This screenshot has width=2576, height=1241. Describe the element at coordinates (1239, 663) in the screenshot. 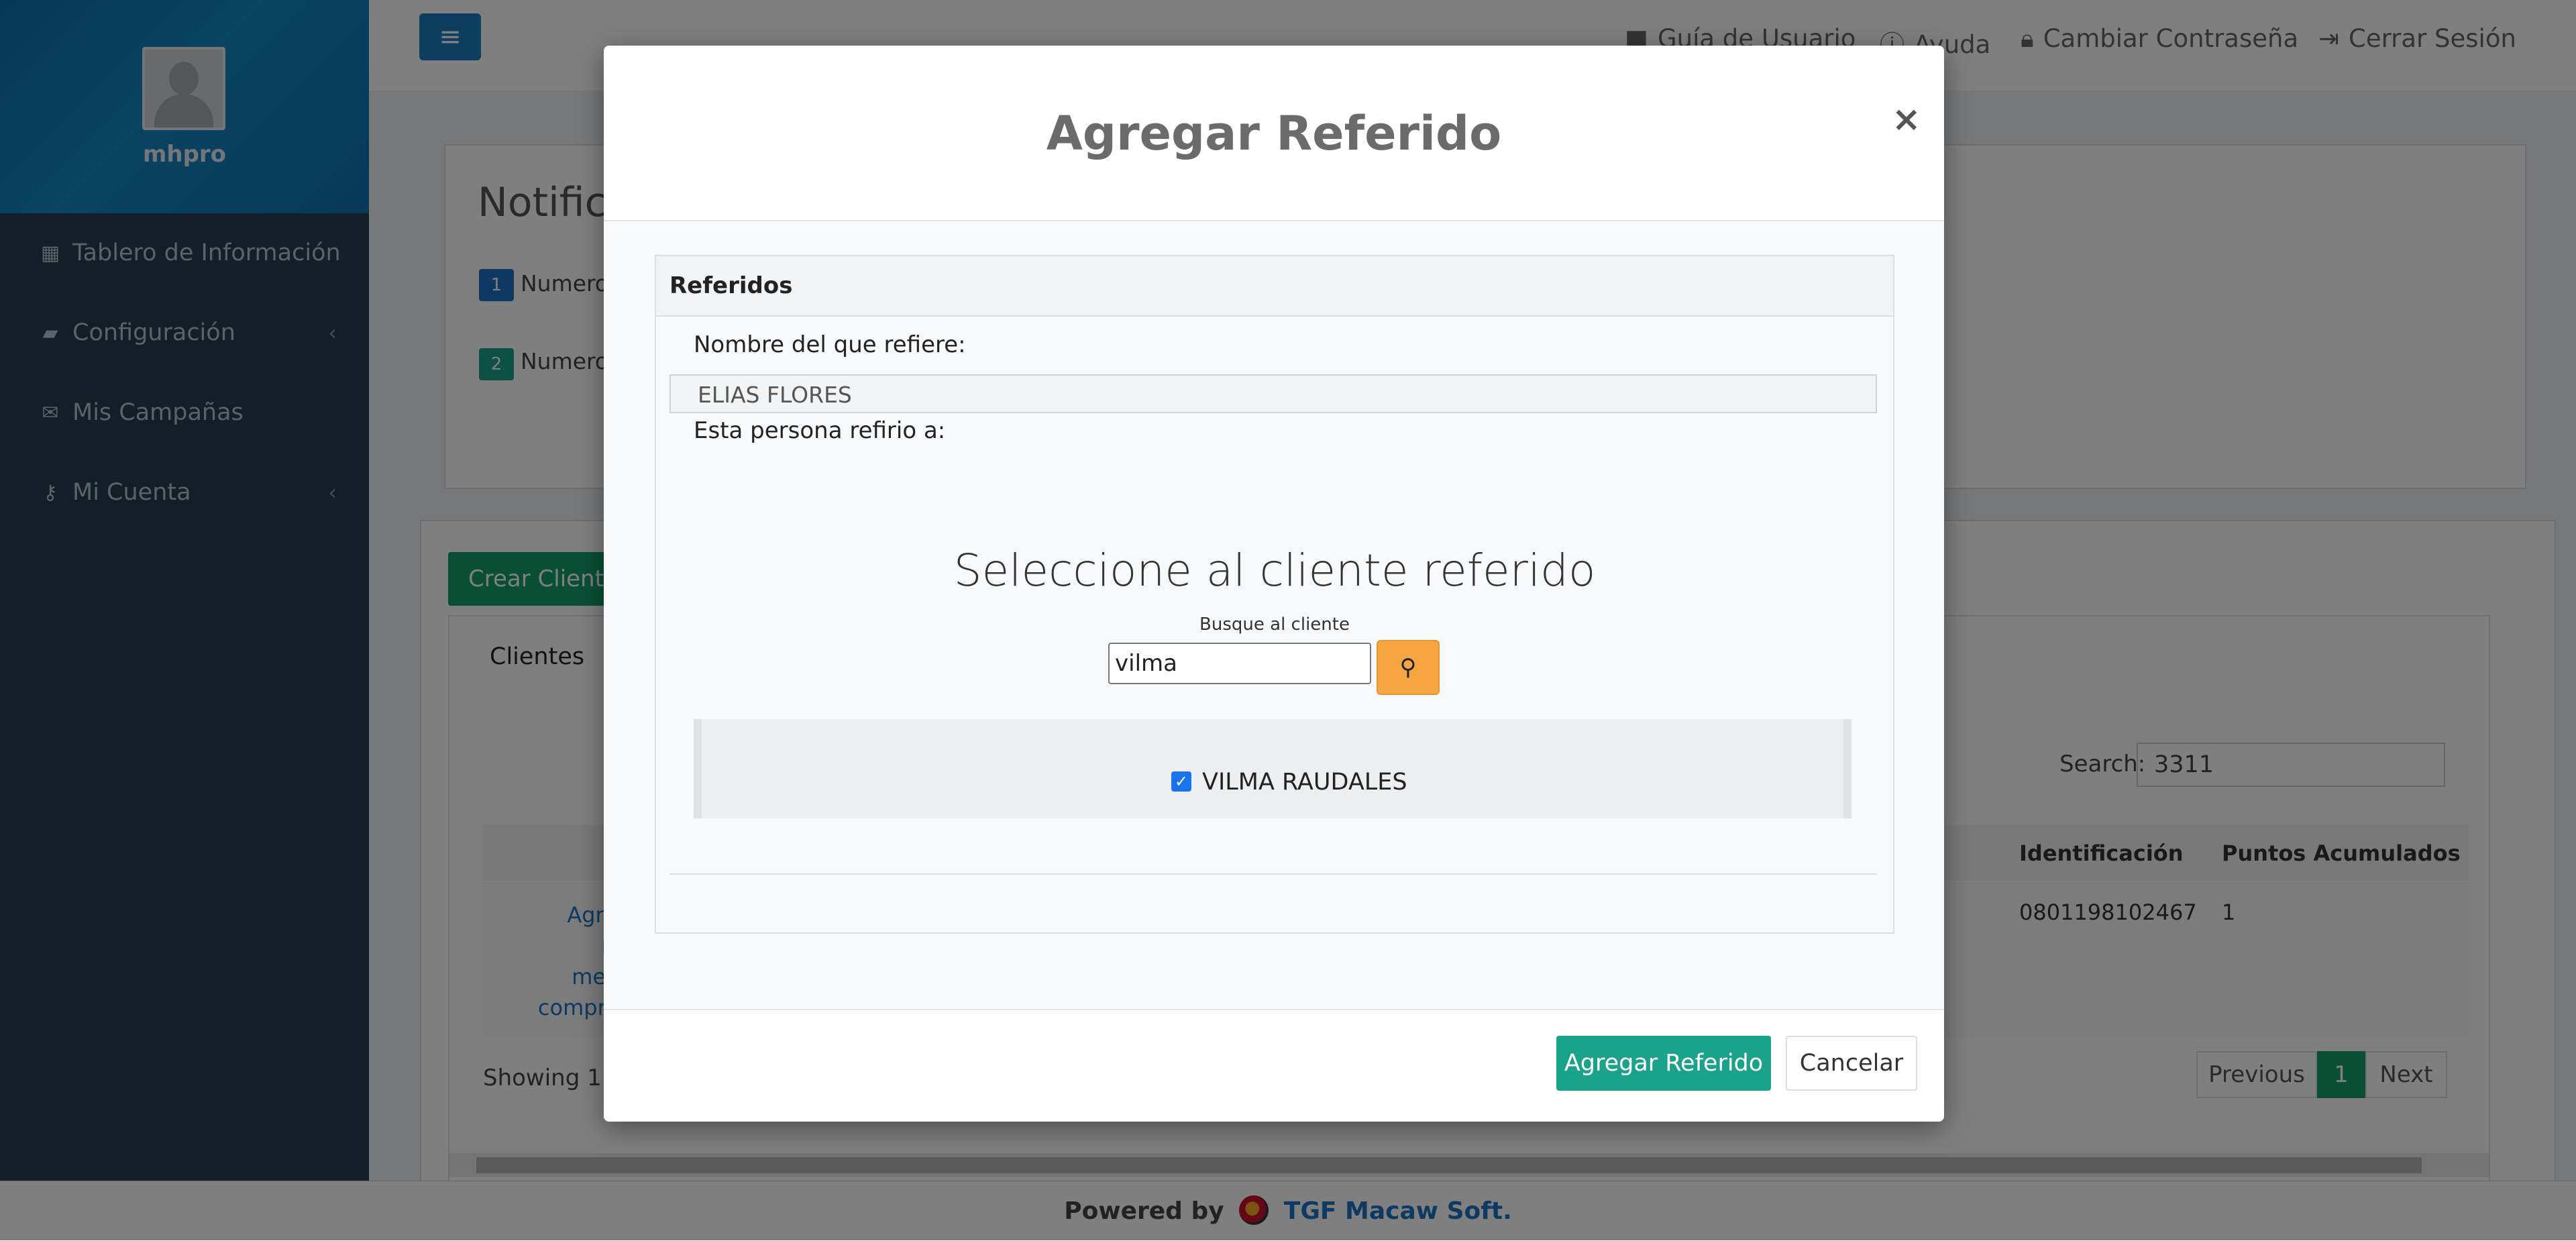

I see `client-search-input` at that location.